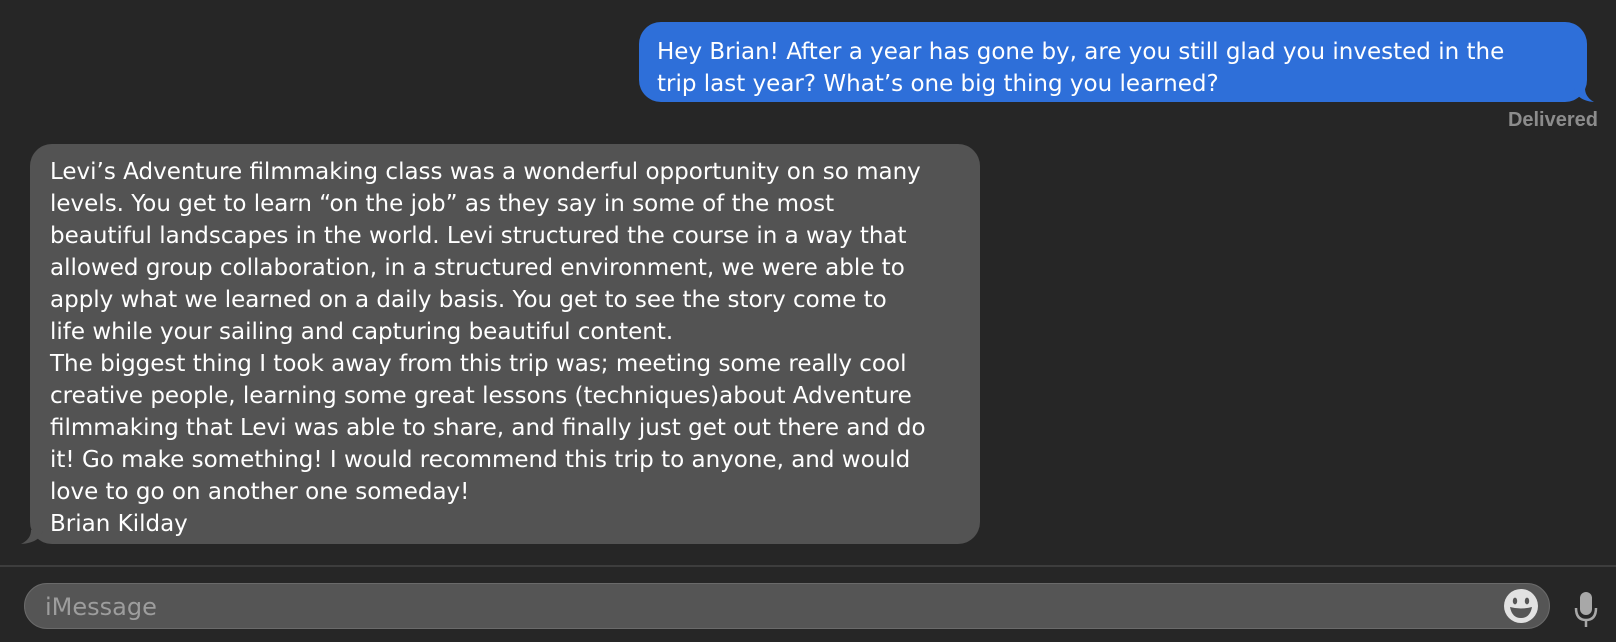 The height and width of the screenshot is (642, 1616). I want to click on incoming-bubble-tail, so click(32, 537).